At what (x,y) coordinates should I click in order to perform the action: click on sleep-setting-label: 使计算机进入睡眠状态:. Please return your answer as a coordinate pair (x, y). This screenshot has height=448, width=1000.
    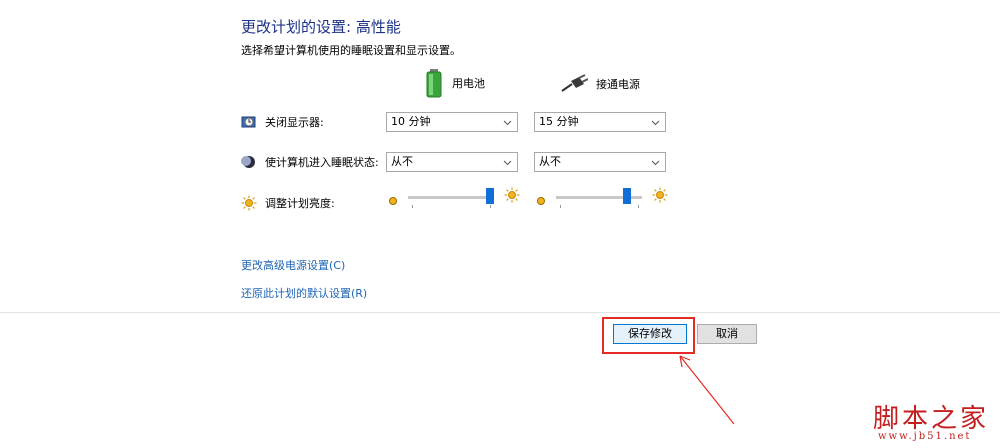
    Looking at the image, I should click on (322, 162).